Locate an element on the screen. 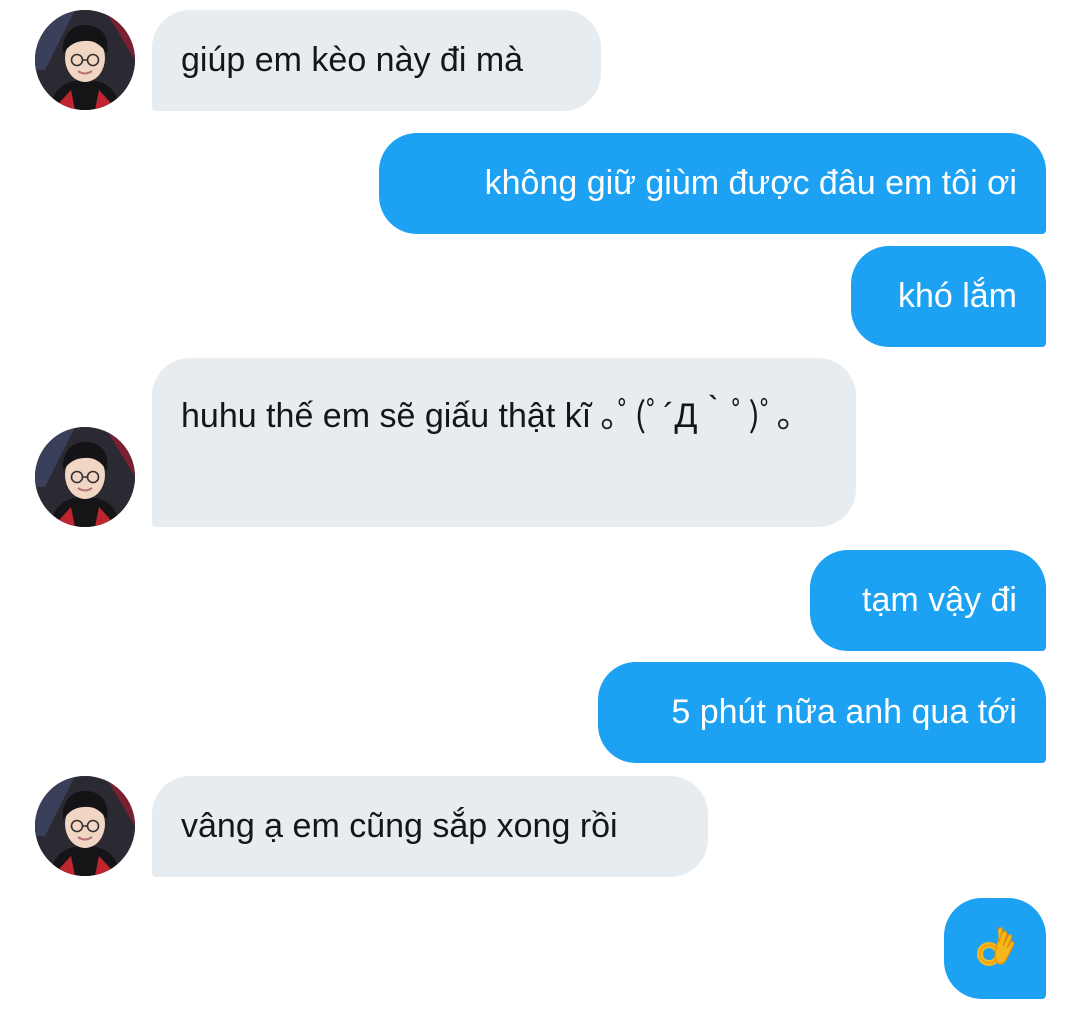  ok-hand-icon is located at coordinates (995, 948).